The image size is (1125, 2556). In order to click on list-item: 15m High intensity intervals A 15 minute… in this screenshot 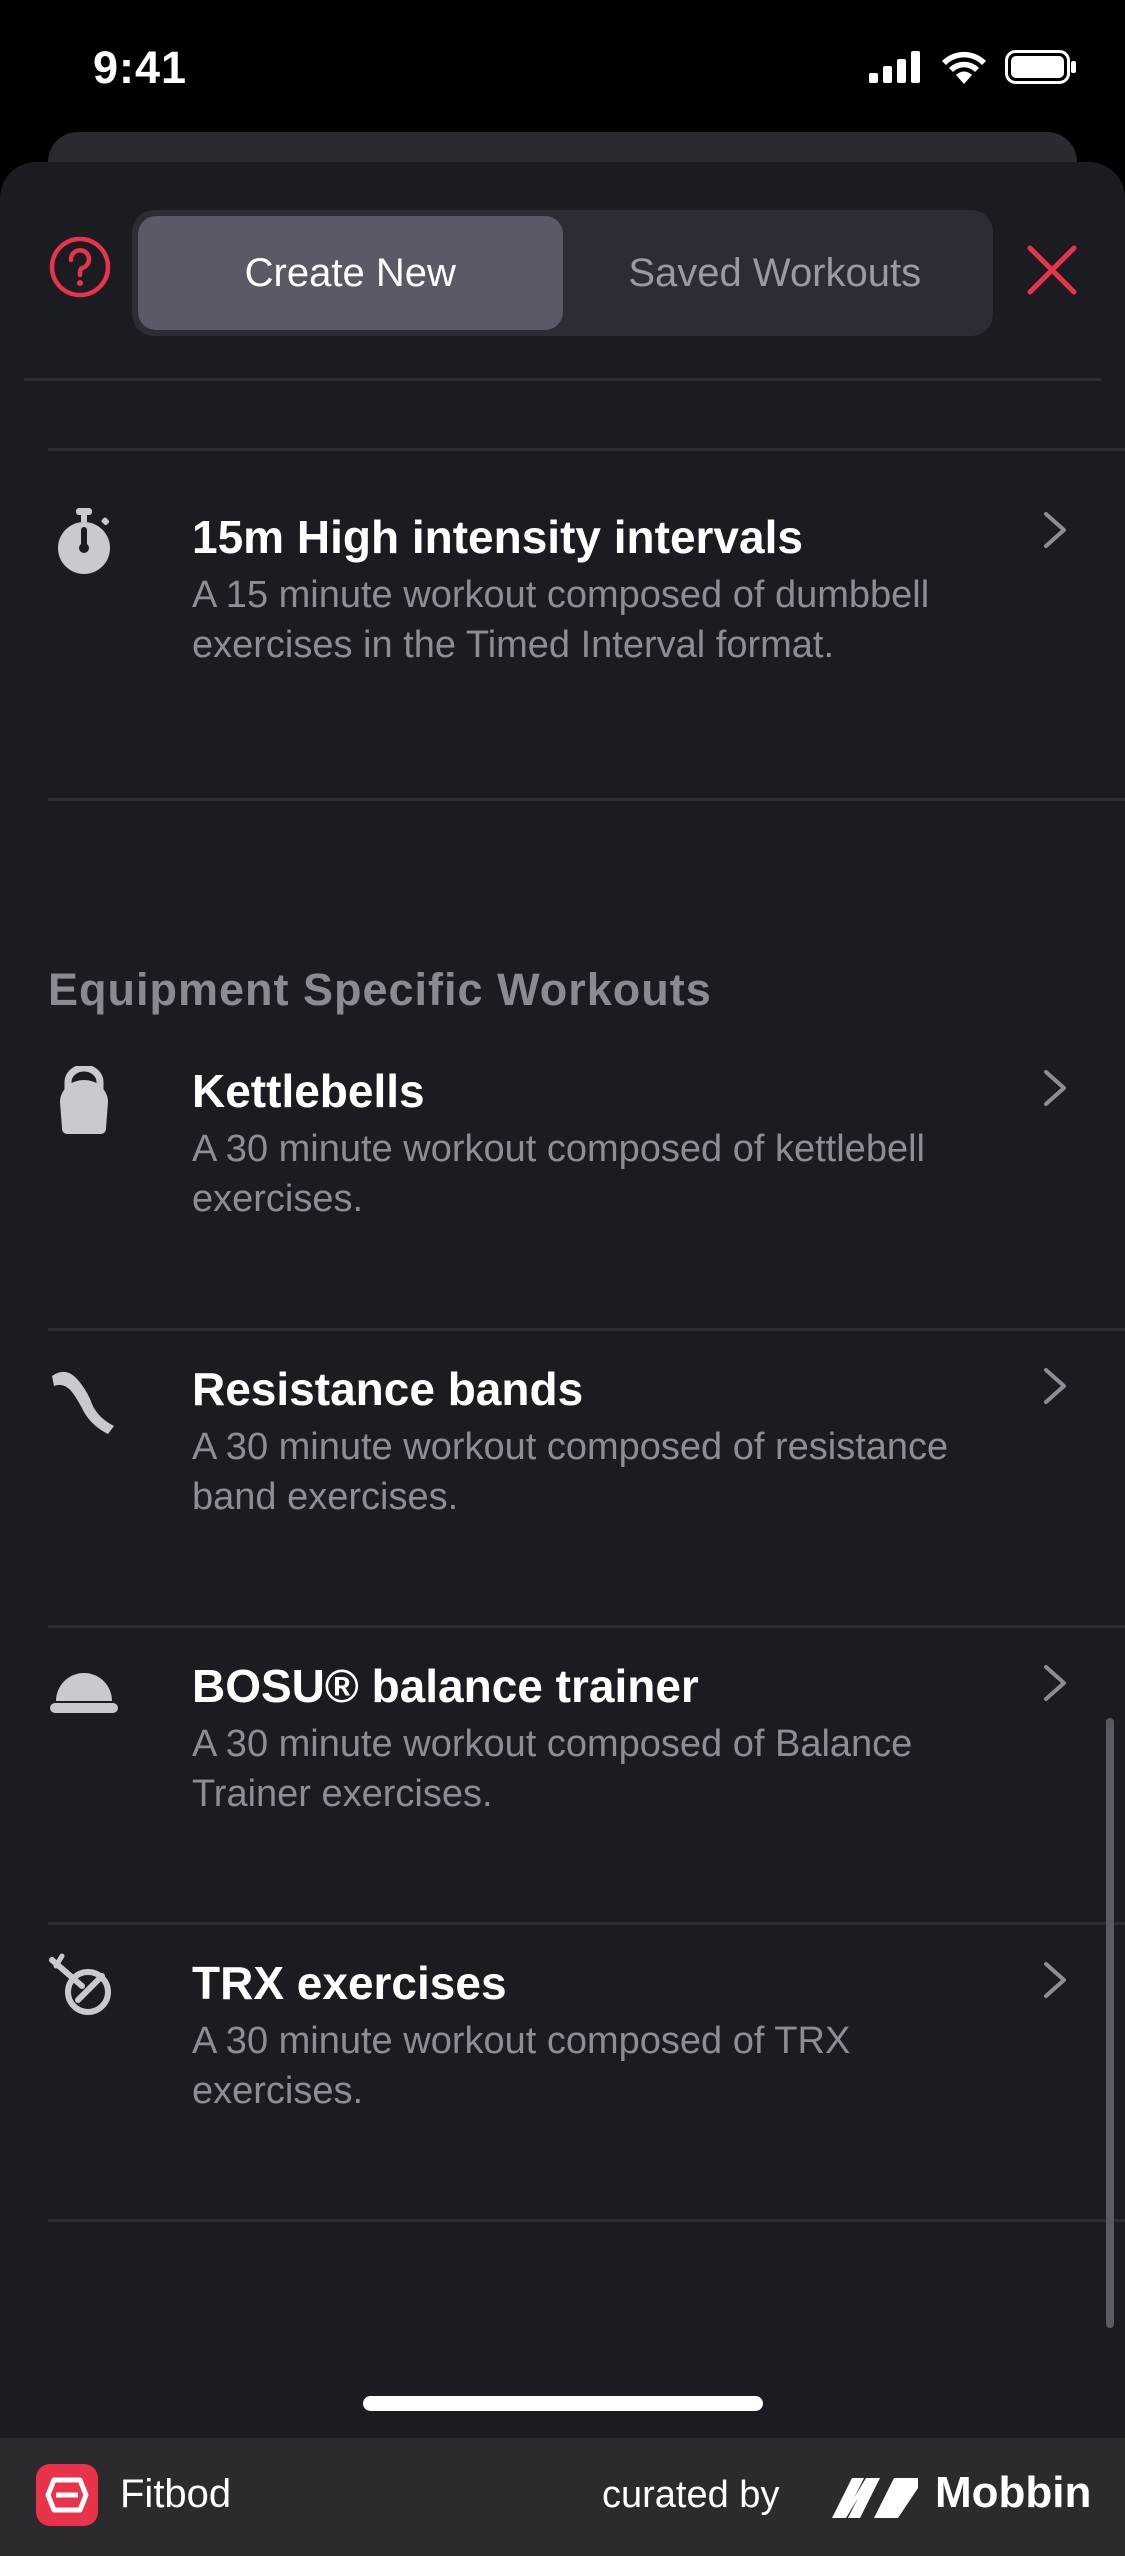, I will do `click(562, 623)`.